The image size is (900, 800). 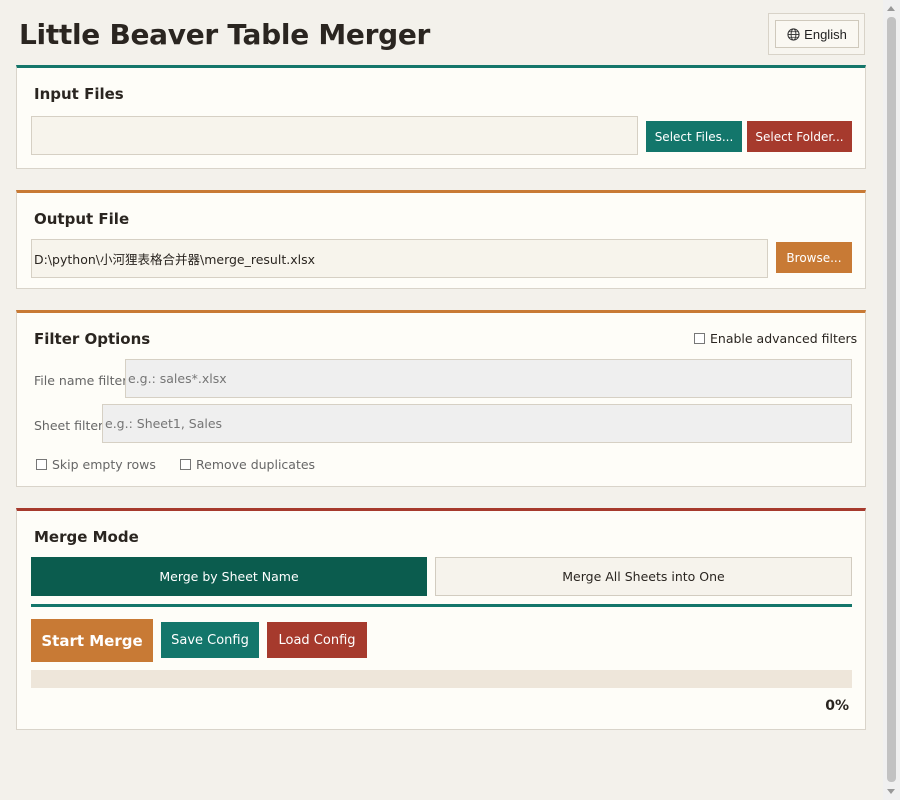 I want to click on start-merge-button: Start Merge, so click(x=92, y=640).